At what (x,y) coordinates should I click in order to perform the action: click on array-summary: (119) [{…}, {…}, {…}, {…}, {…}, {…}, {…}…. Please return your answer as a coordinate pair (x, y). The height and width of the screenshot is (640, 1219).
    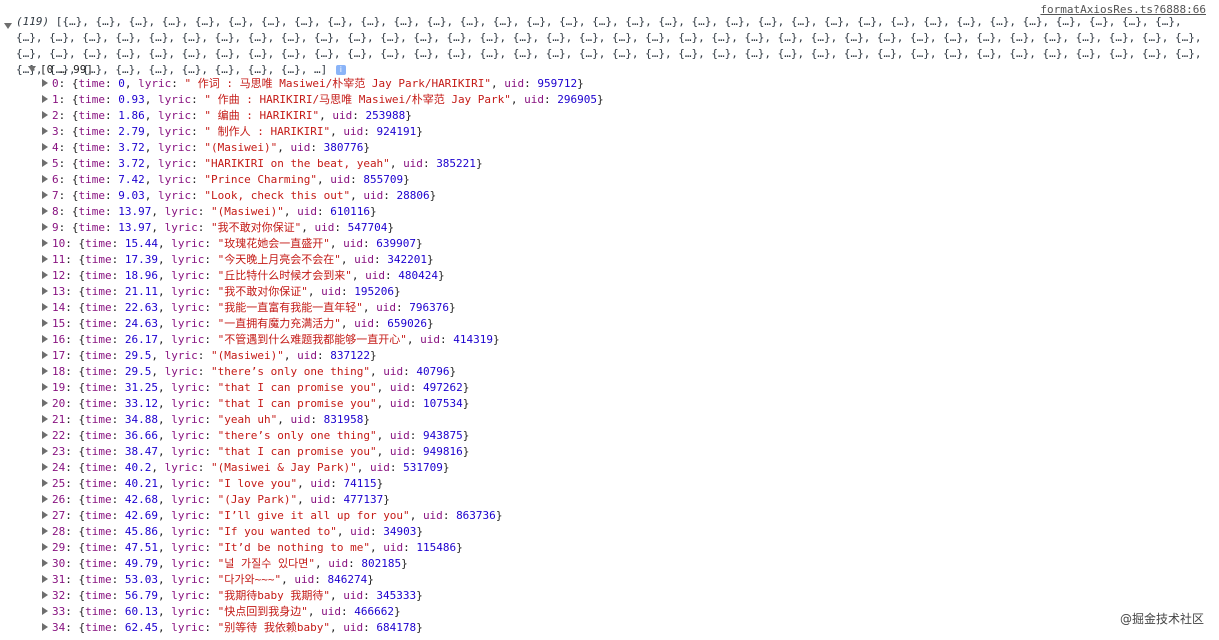
    Looking at the image, I should click on (604, 46).